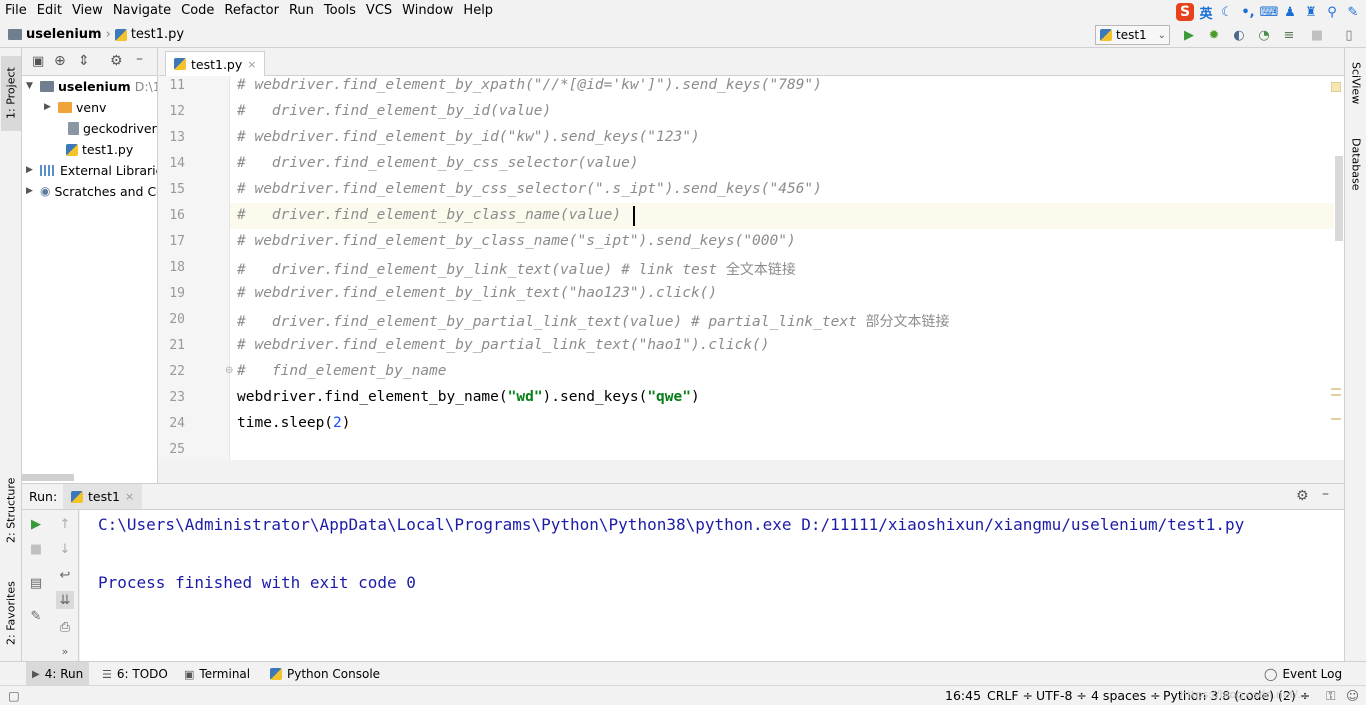 This screenshot has width=1366, height=705. I want to click on menu-window: Window, so click(427, 11).